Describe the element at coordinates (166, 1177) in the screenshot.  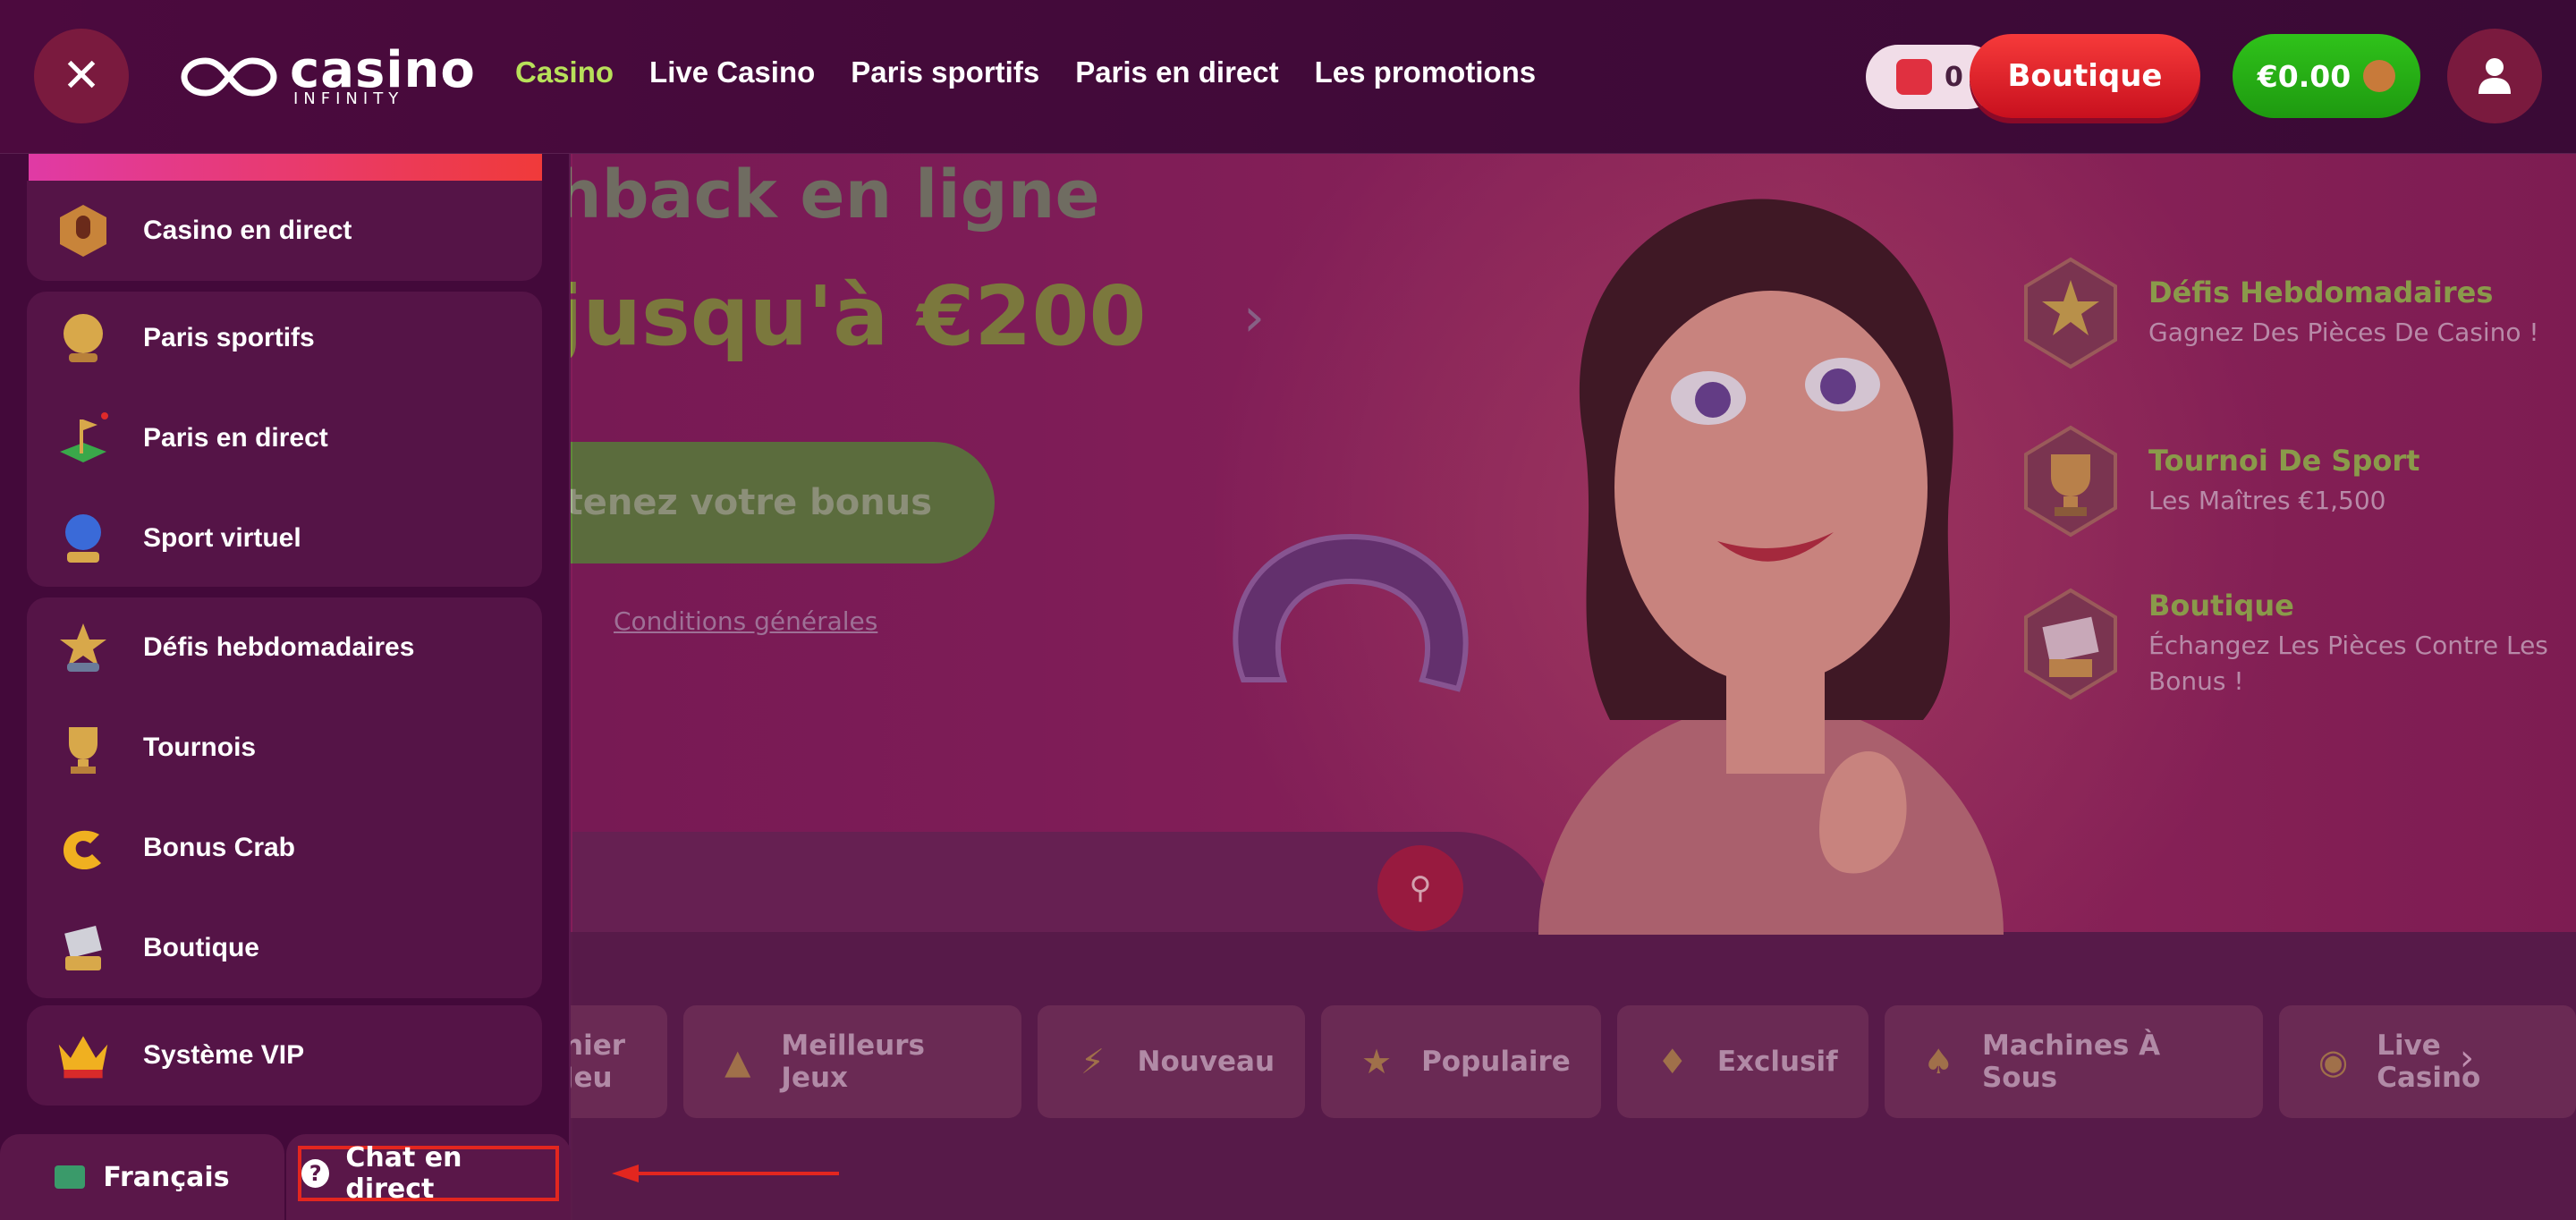
I see `language-label: Français` at that location.